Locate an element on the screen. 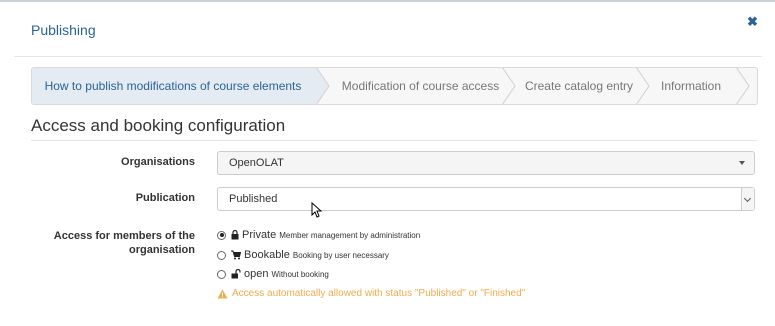 This screenshot has height=326, width=775. mouse-cursor-icon is located at coordinates (316, 210).